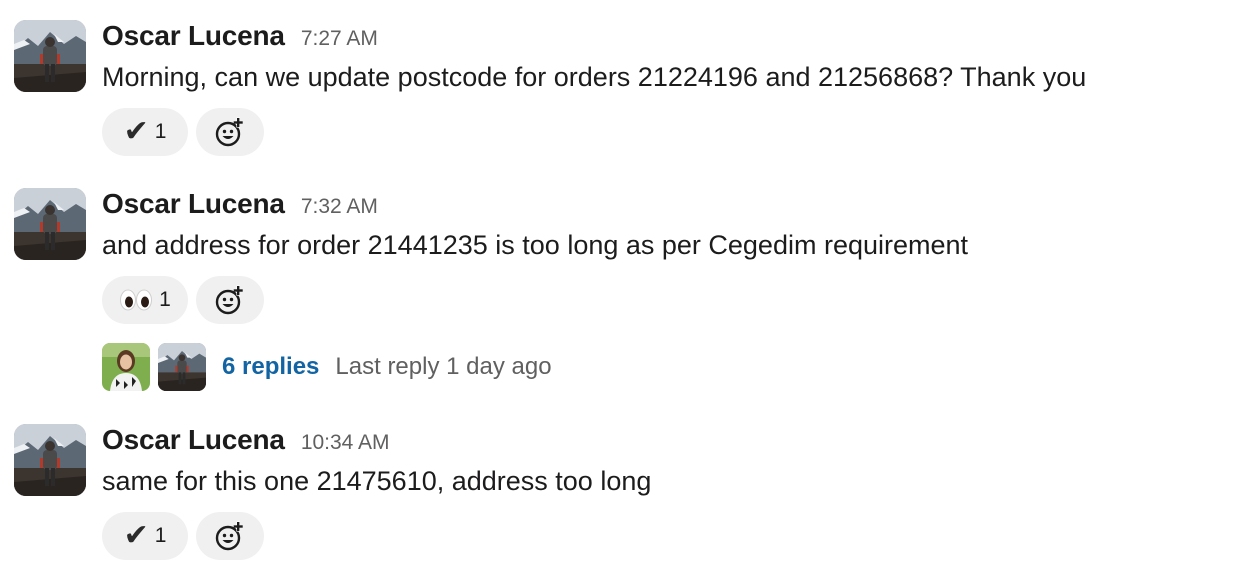  I want to click on message-header: Oscar Lucena 7:32 AM, so click(240, 204).